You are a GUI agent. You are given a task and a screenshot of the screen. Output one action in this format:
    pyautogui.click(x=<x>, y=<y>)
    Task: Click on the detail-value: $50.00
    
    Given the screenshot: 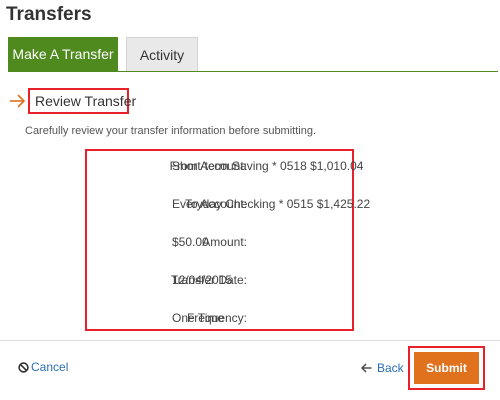 What is the action you would take?
    pyautogui.click(x=190, y=242)
    